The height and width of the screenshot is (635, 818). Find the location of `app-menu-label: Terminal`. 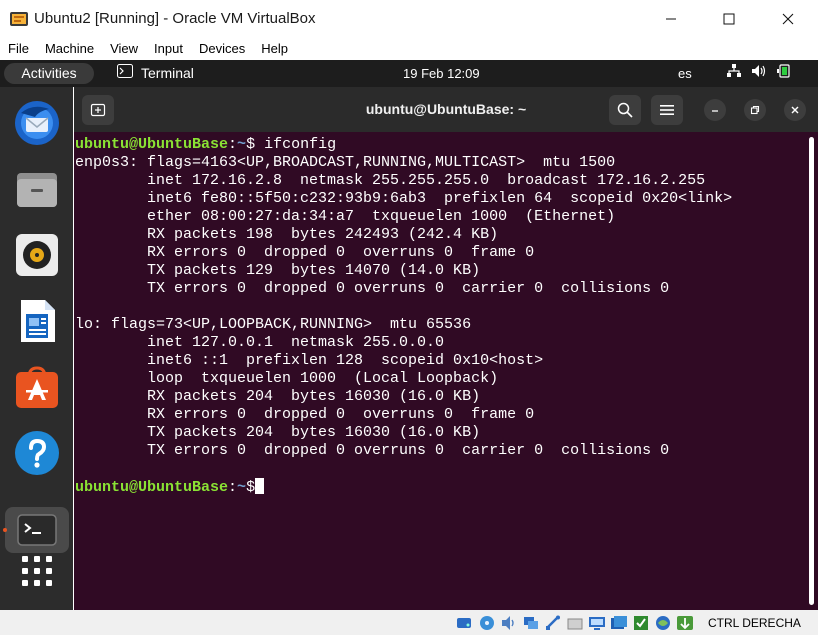

app-menu-label: Terminal is located at coordinates (167, 72).